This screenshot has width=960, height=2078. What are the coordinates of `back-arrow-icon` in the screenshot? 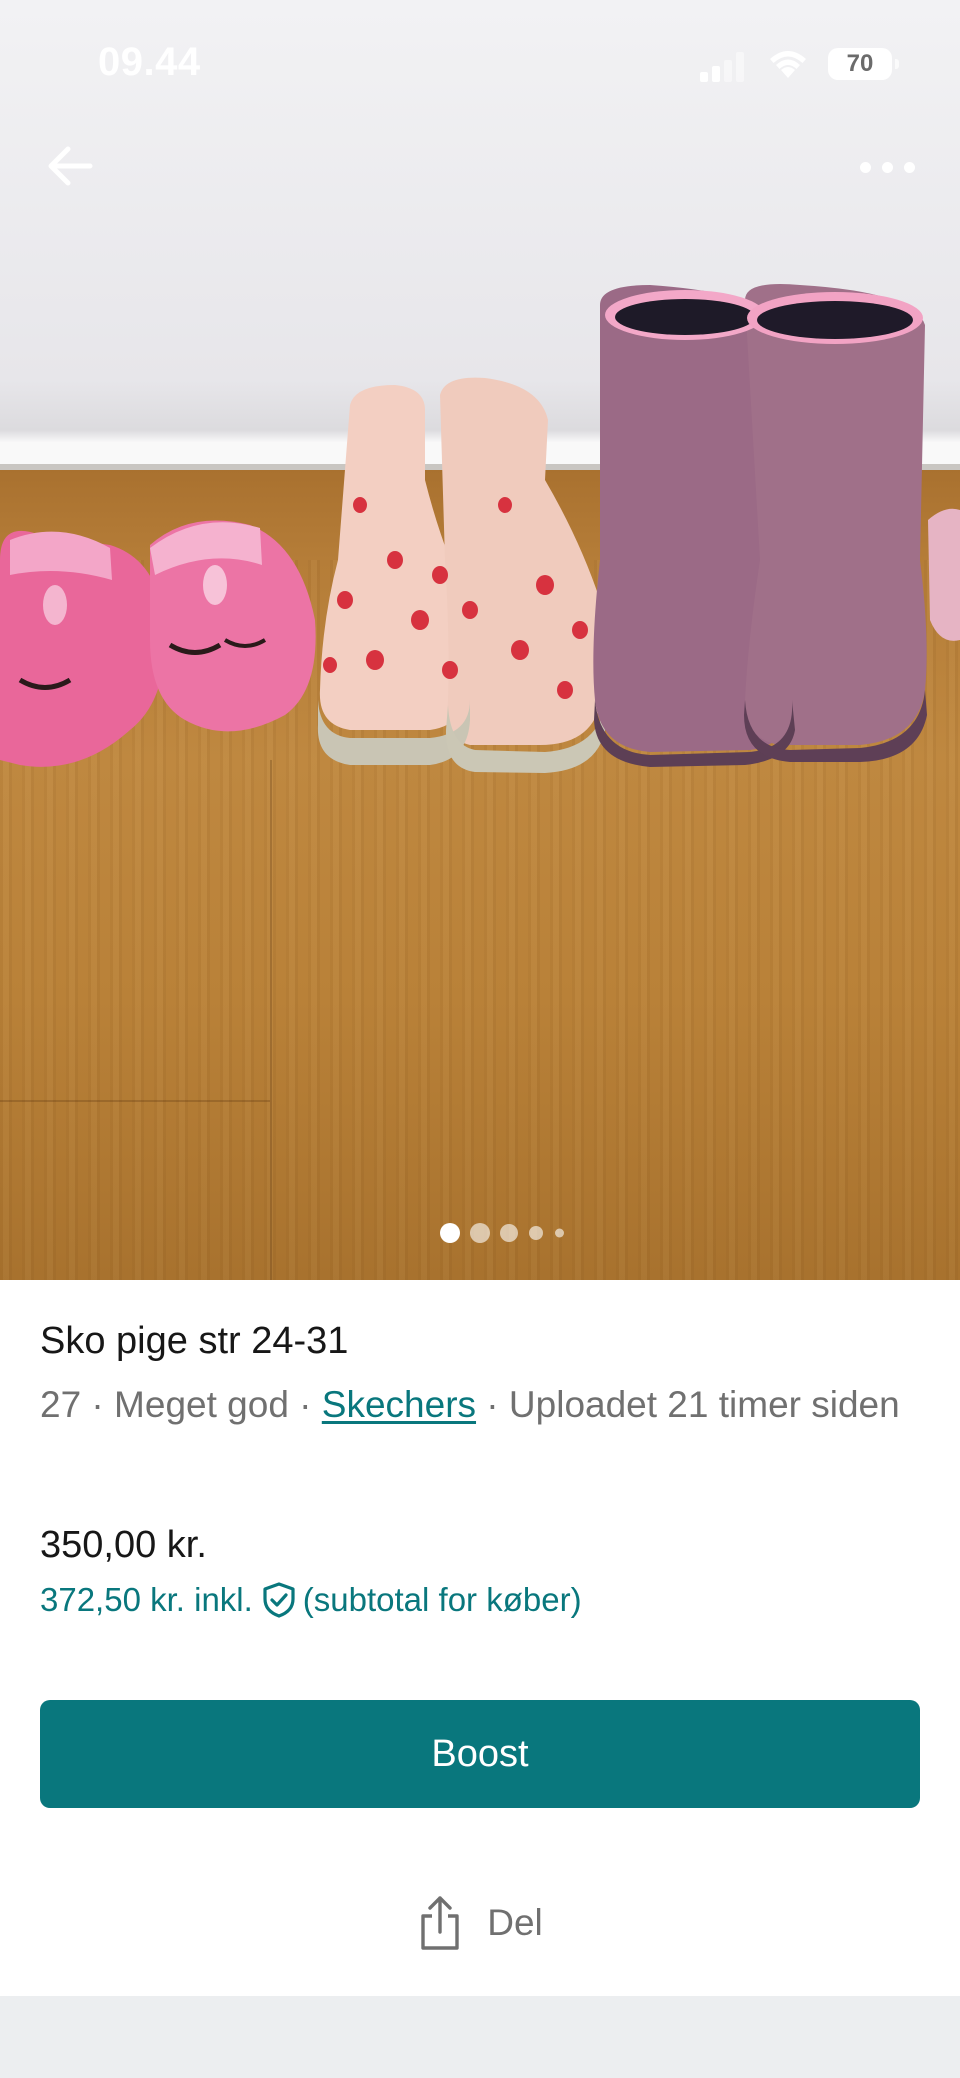 It's located at (70, 166).